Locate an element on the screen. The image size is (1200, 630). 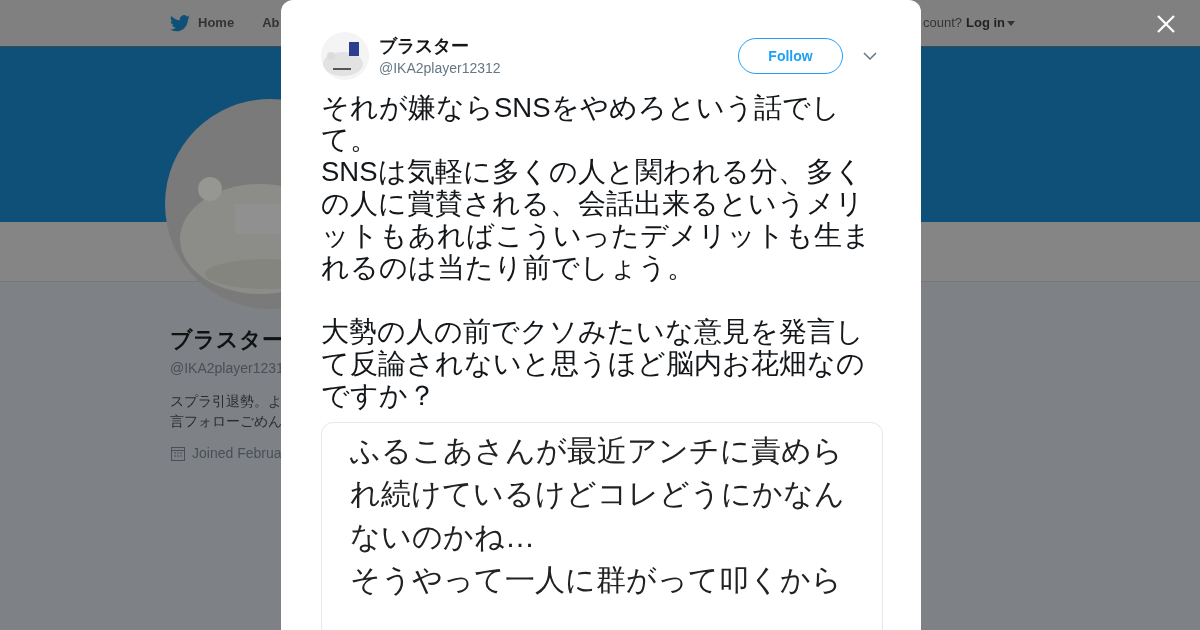
tweet-text: 大勢の人の前でクソみたいな意見を発言して反論されないと思うほど脳内お花畑なのですか？ is located at coordinates (593, 364).